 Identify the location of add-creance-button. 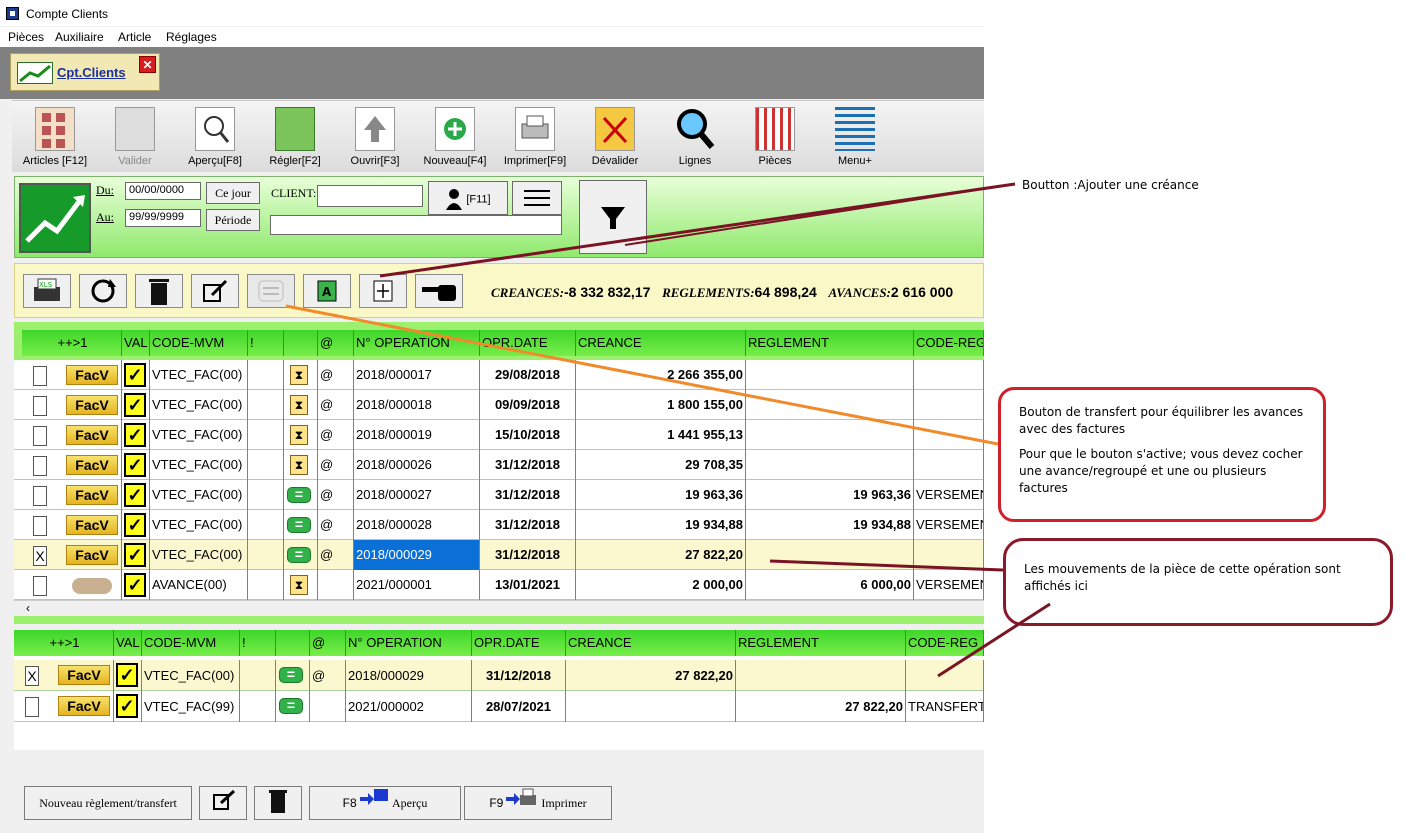
(383, 291).